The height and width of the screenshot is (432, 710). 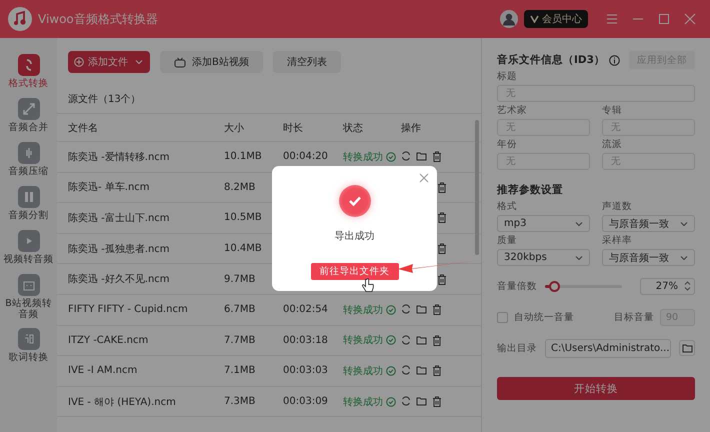 What do you see at coordinates (103, 370) in the screenshot?
I see `file-name: IVE -I AM.ncm` at bounding box center [103, 370].